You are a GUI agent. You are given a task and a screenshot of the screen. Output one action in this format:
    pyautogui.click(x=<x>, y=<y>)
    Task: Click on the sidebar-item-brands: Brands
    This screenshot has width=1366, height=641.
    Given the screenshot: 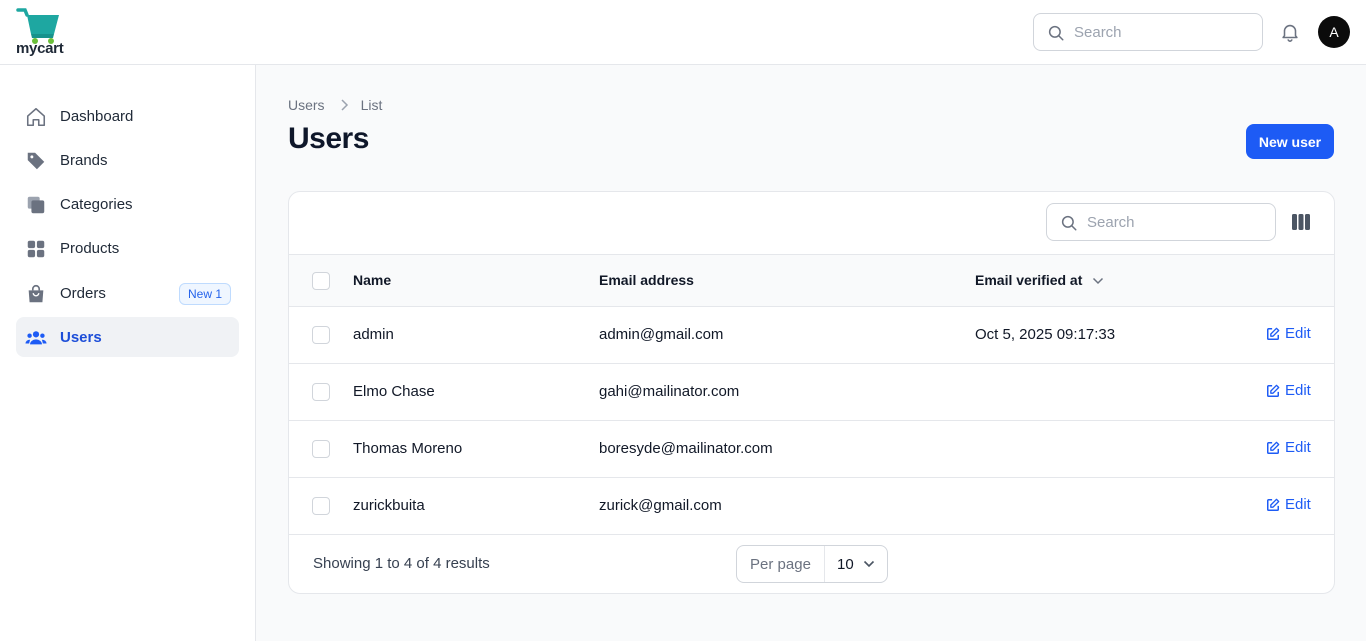 What is the action you would take?
    pyautogui.click(x=127, y=160)
    